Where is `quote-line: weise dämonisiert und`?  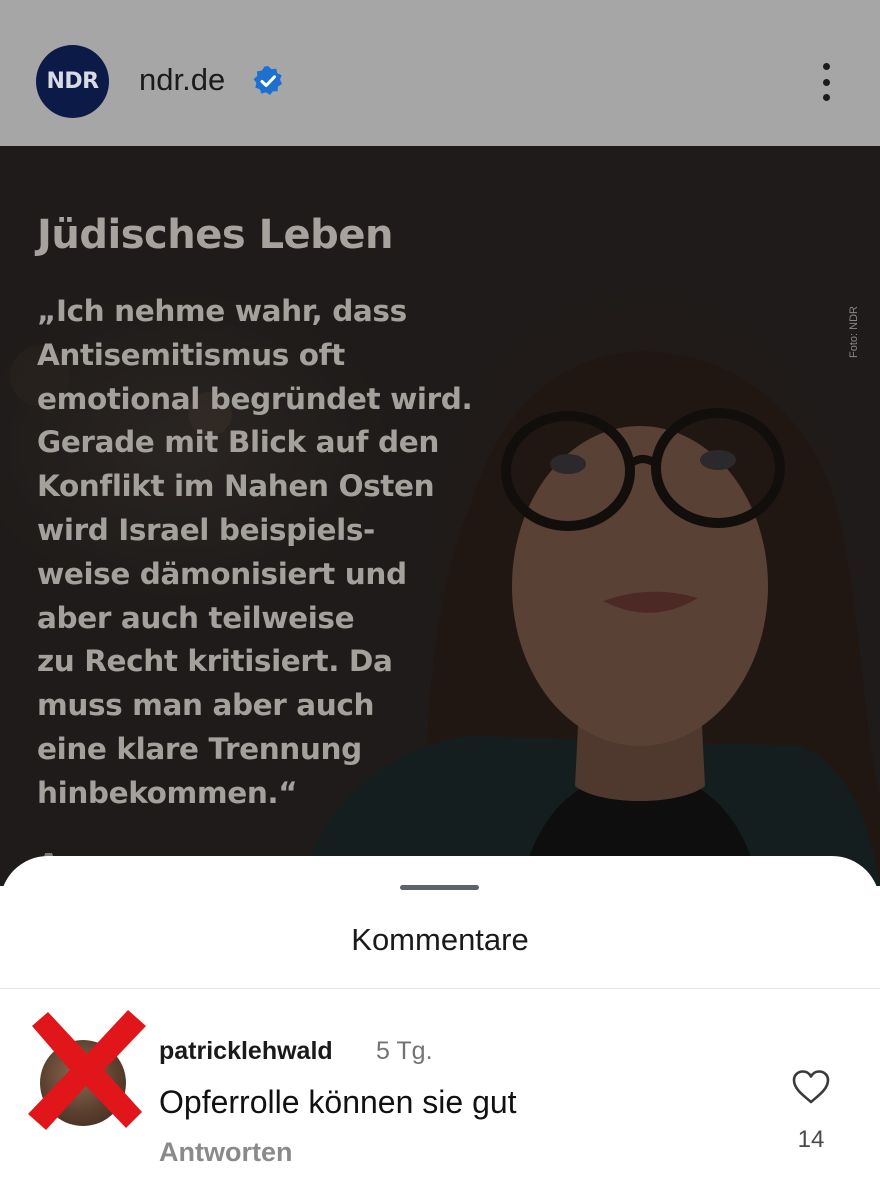
quote-line: weise dämonisiert und is located at coordinates (222, 573).